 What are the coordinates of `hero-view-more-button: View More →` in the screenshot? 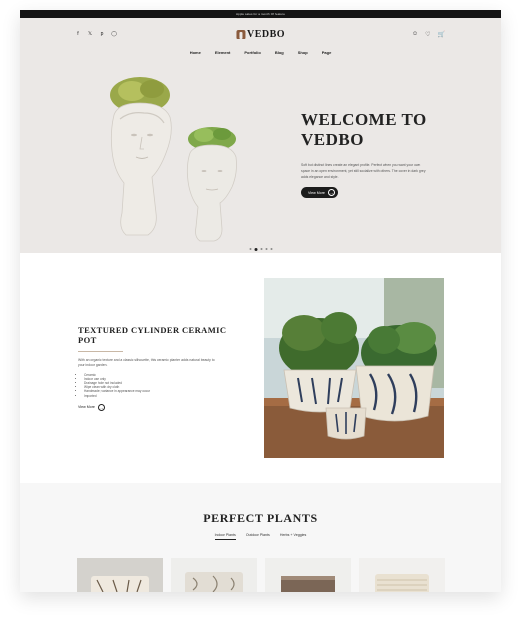 It's located at (319, 192).